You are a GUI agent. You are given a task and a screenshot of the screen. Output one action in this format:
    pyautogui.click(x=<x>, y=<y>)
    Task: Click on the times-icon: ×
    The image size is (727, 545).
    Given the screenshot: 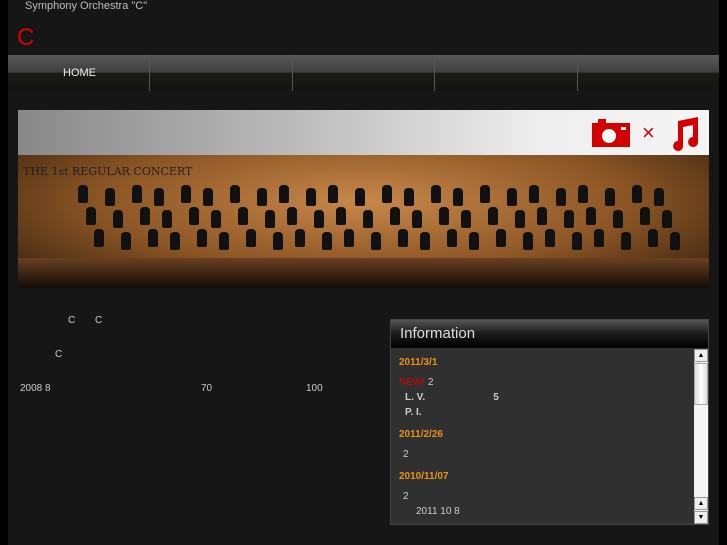 What is the action you would take?
    pyautogui.click(x=648, y=132)
    